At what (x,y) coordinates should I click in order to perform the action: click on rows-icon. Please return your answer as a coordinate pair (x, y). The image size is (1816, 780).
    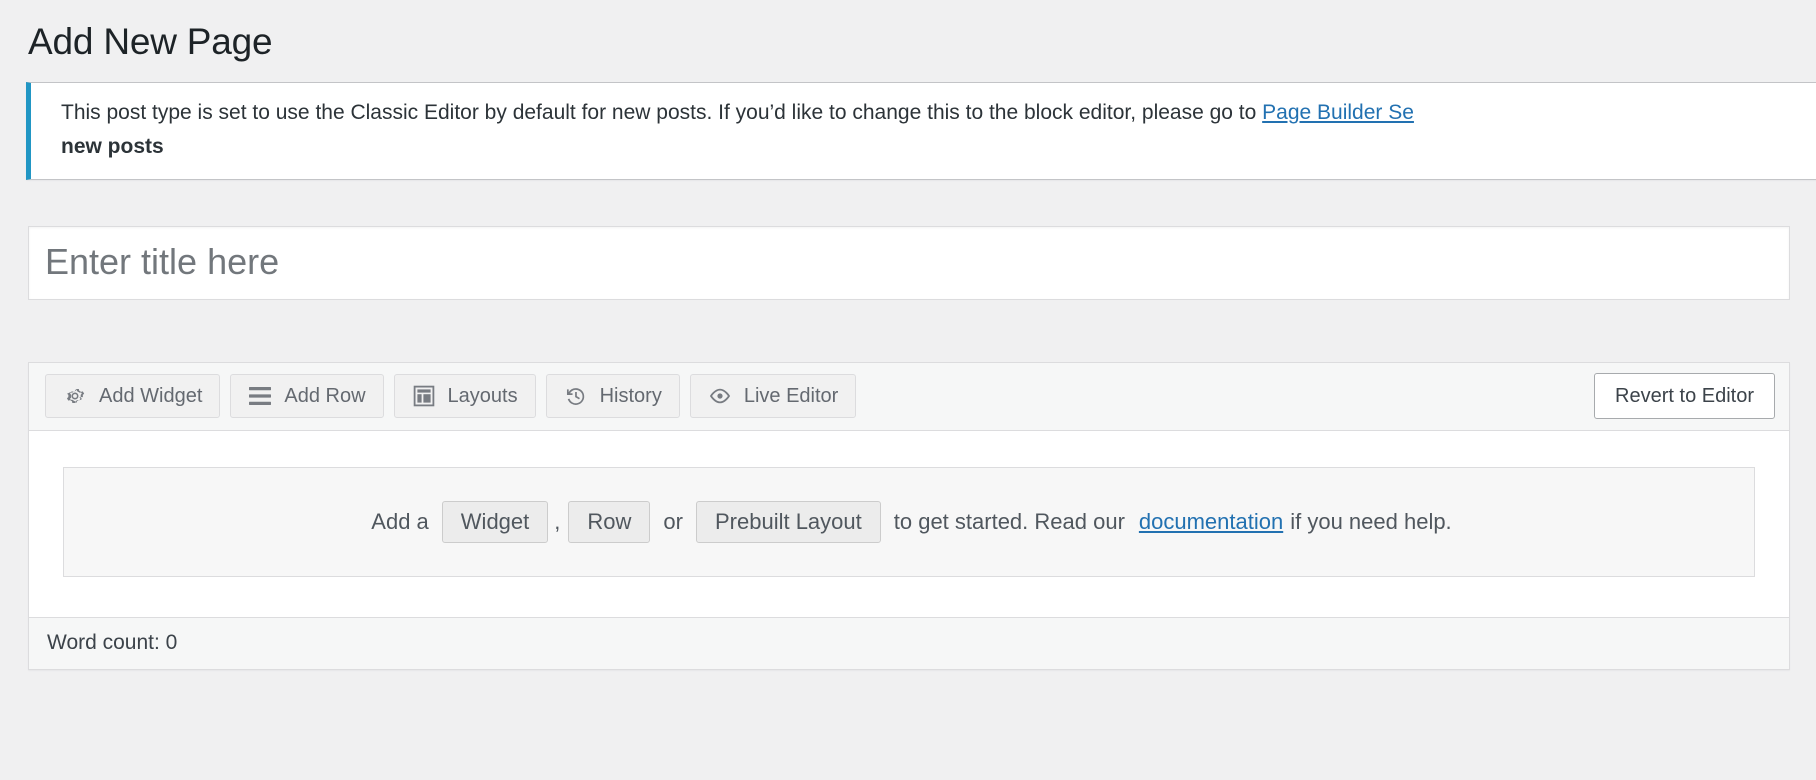
    Looking at the image, I should click on (260, 396).